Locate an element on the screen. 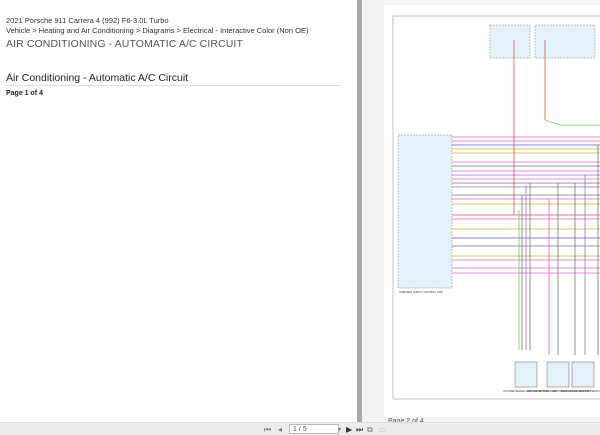  pdf-toolbar: ⏮ ◂ ▾ ▶ ⏭ ⧉ ▭ is located at coordinates (300, 428).